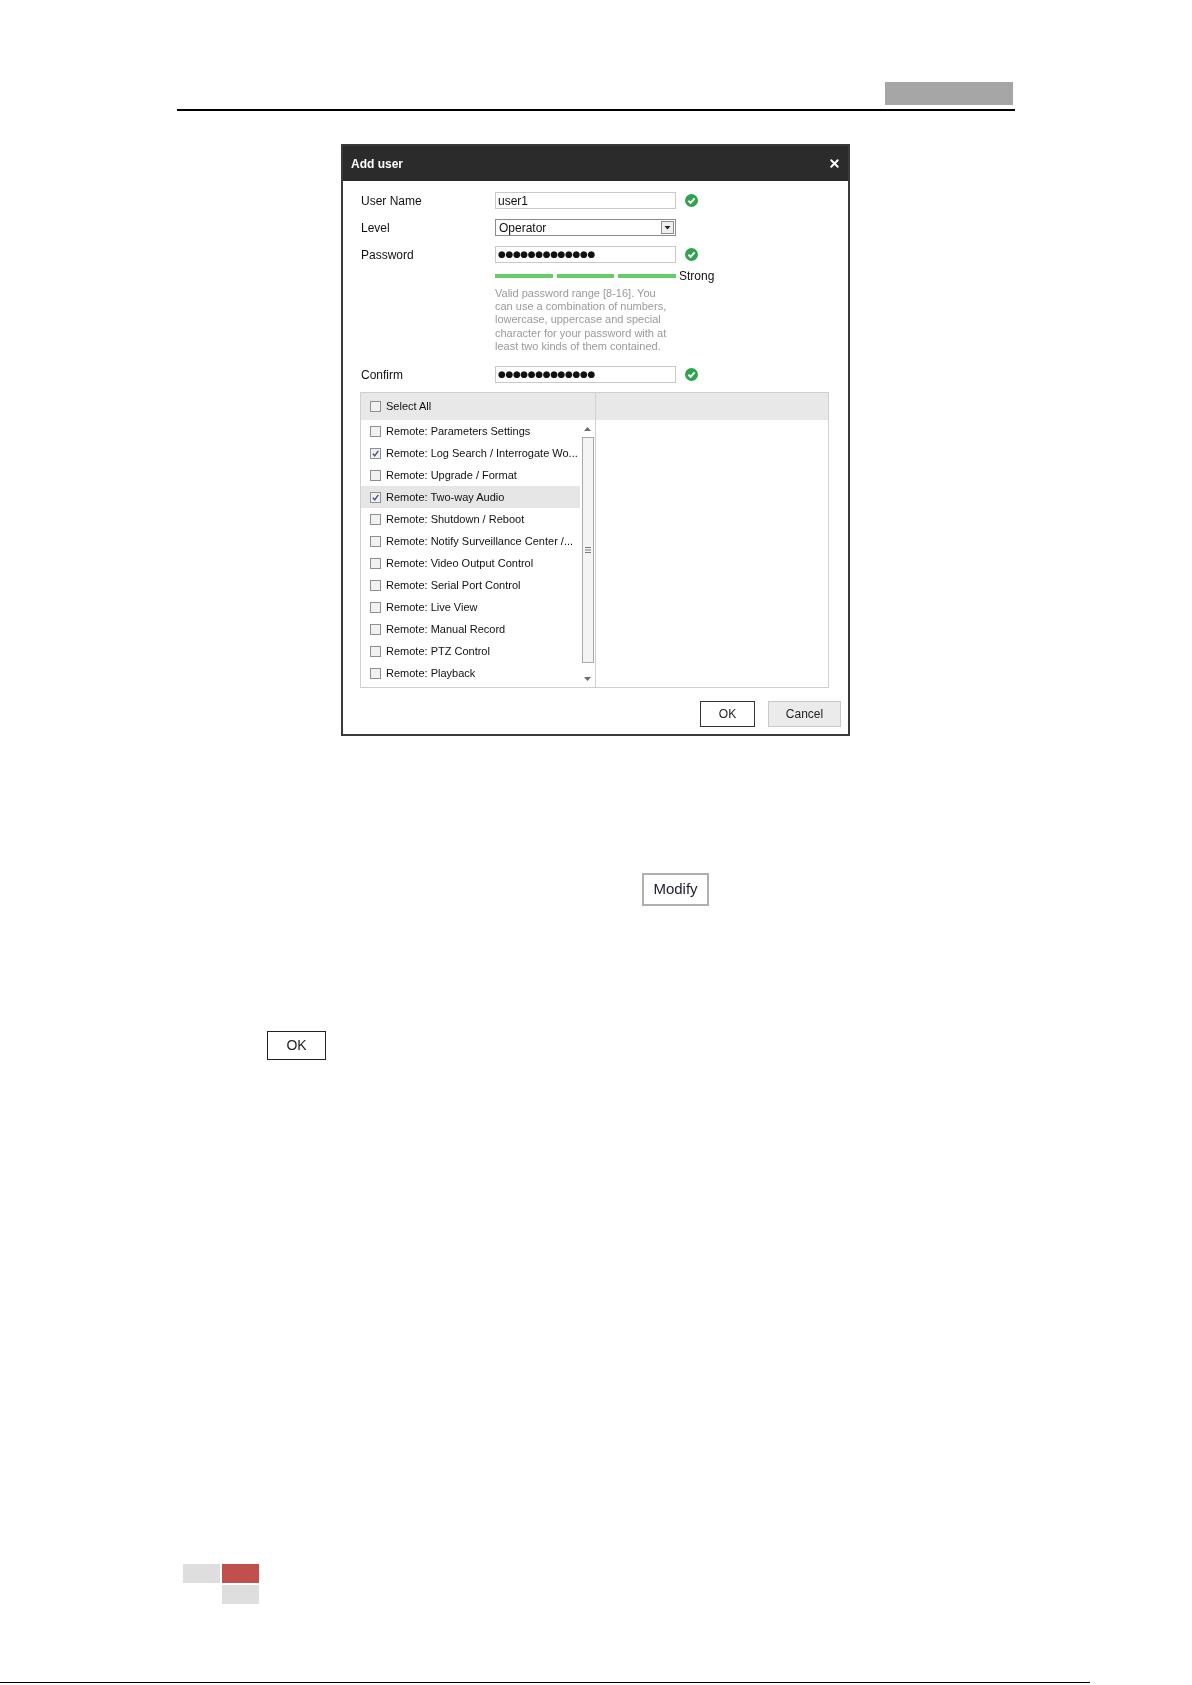 This screenshot has height=1685, width=1192. I want to click on scrollbar-thumb, so click(587, 550).